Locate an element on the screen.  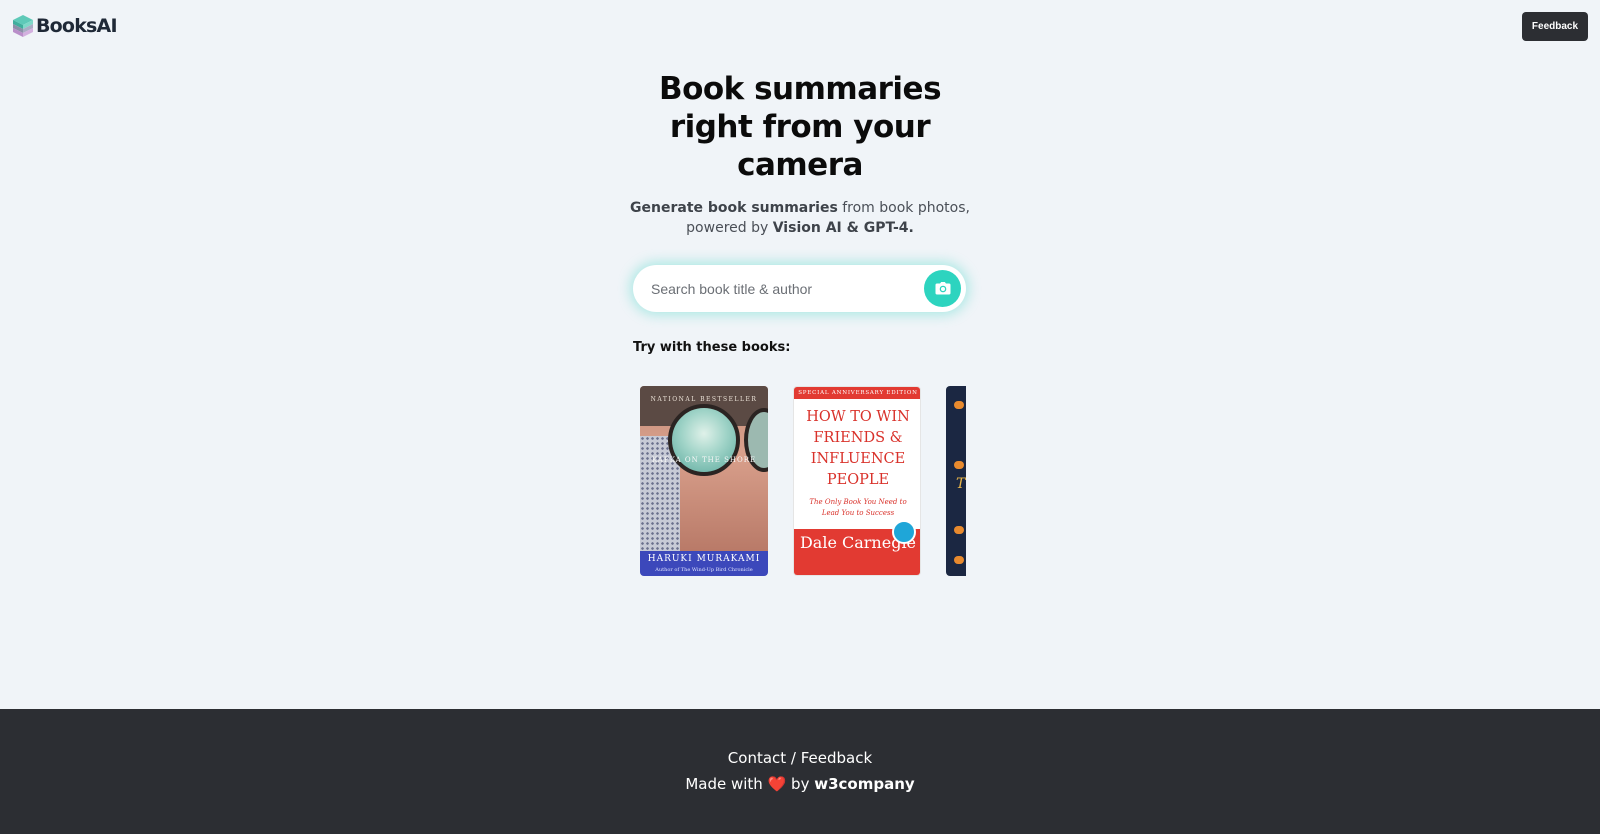
book-top-text: NATIONAL BESTSELLER is located at coordinates (704, 399).